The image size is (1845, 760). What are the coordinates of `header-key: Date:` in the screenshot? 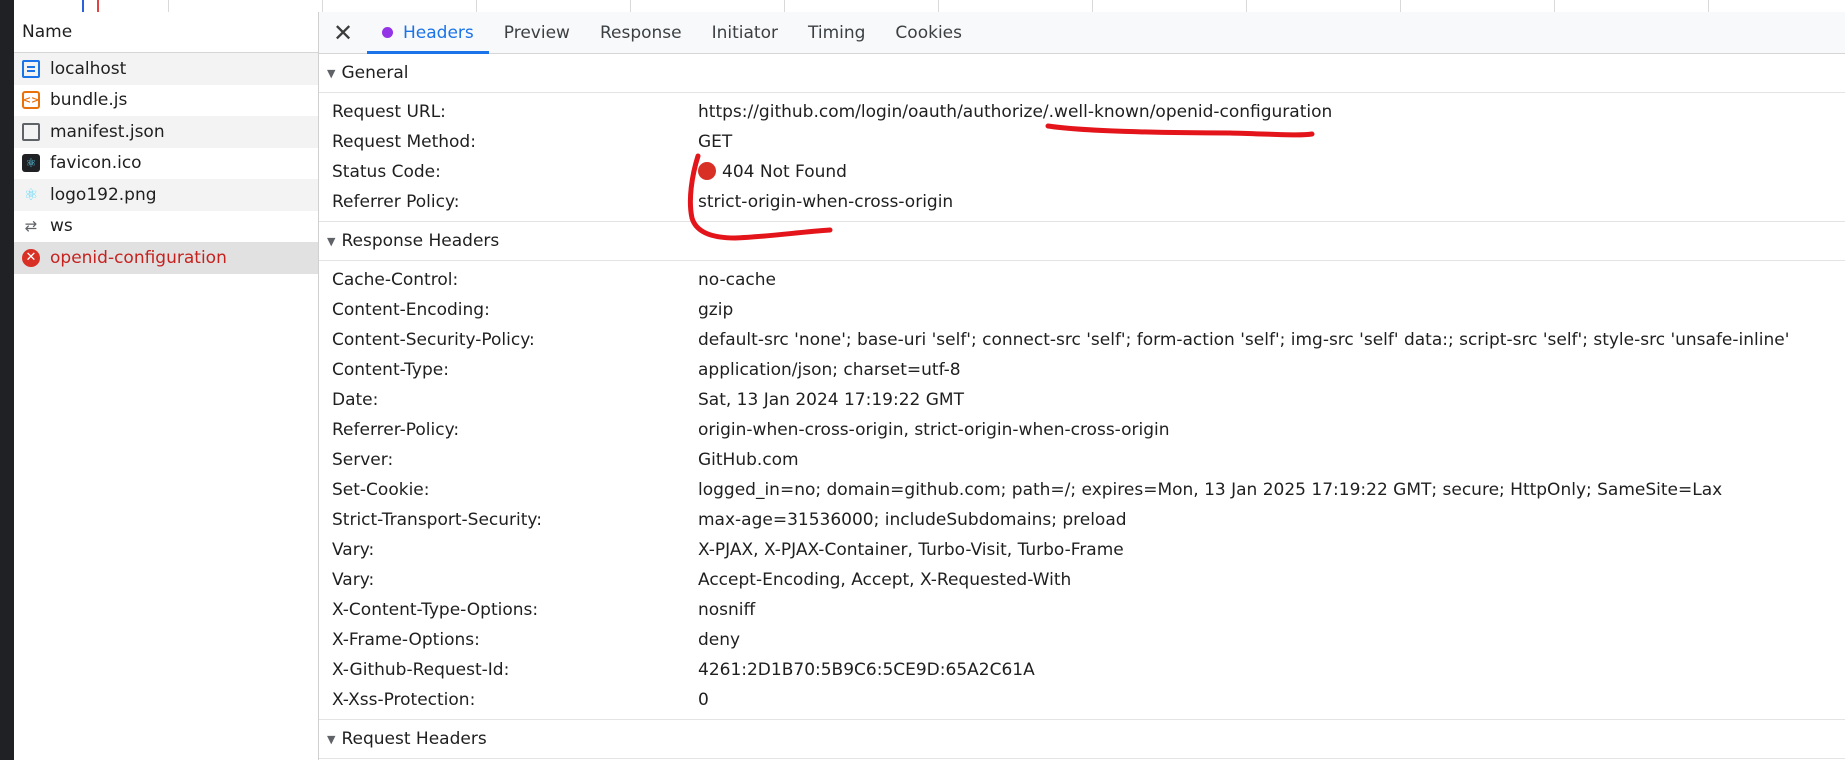 It's located at (355, 400).